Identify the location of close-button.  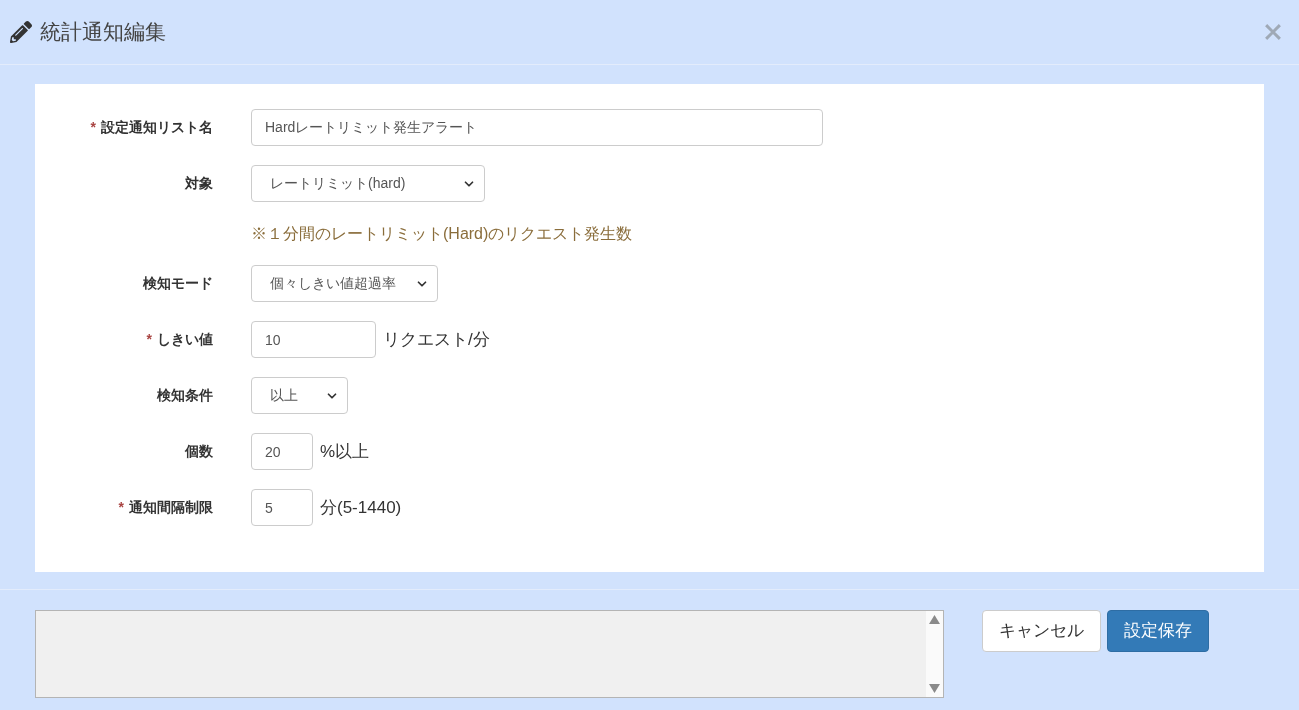
(1273, 32).